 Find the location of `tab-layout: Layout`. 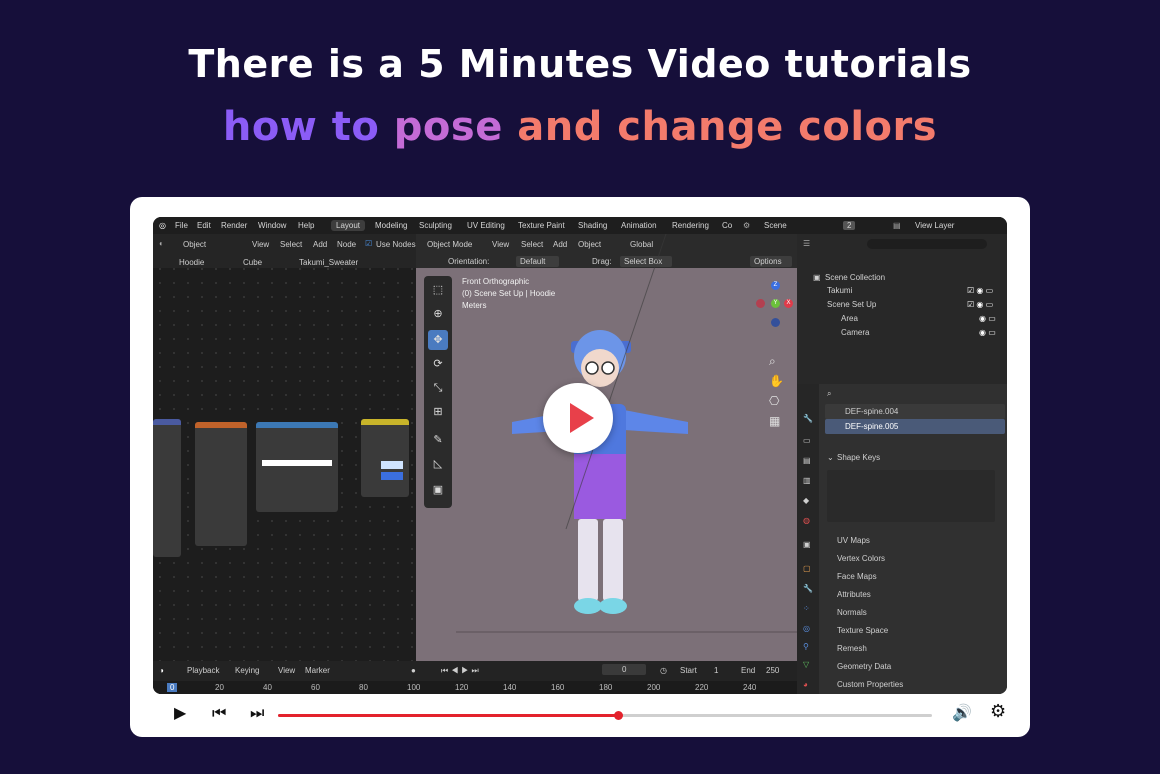

tab-layout: Layout is located at coordinates (348, 225).